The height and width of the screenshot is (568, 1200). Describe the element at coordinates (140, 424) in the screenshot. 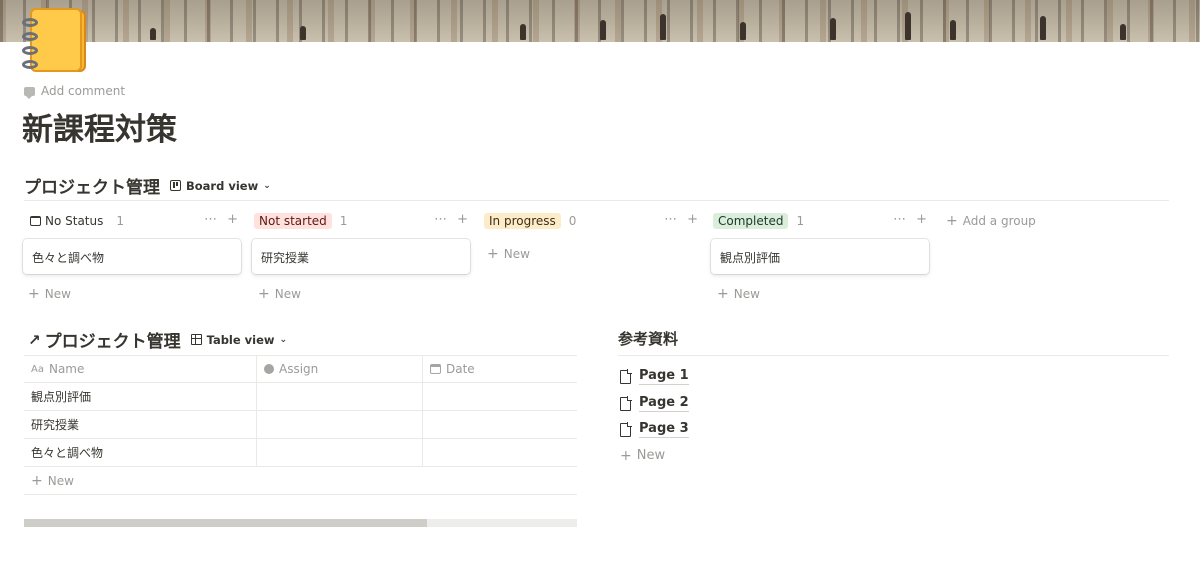

I see `cell-name: 研究授業` at that location.